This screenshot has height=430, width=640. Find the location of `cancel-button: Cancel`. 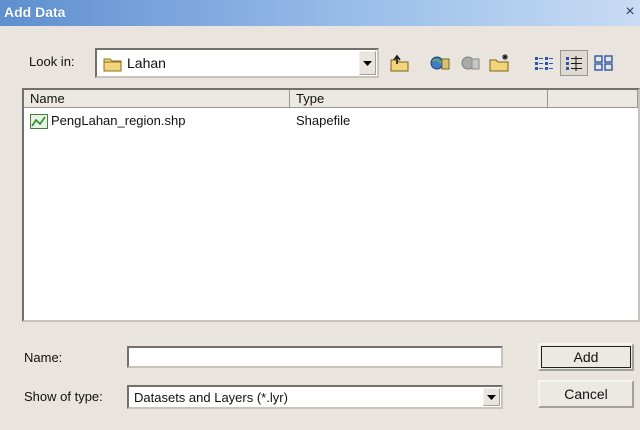

cancel-button: Cancel is located at coordinates (586, 394).